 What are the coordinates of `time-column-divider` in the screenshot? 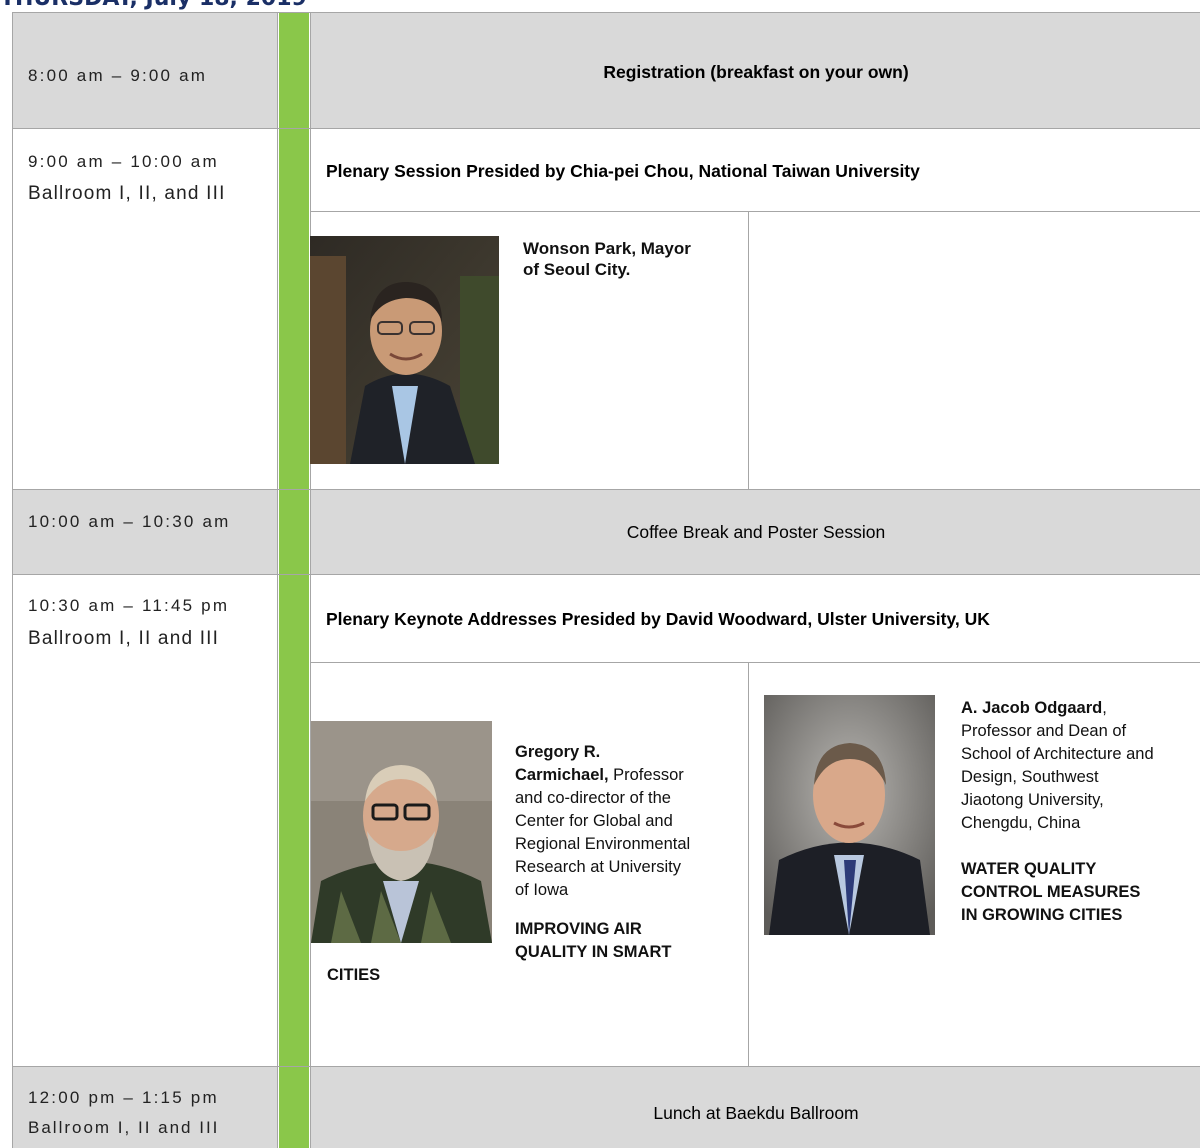 It's located at (277, 580).